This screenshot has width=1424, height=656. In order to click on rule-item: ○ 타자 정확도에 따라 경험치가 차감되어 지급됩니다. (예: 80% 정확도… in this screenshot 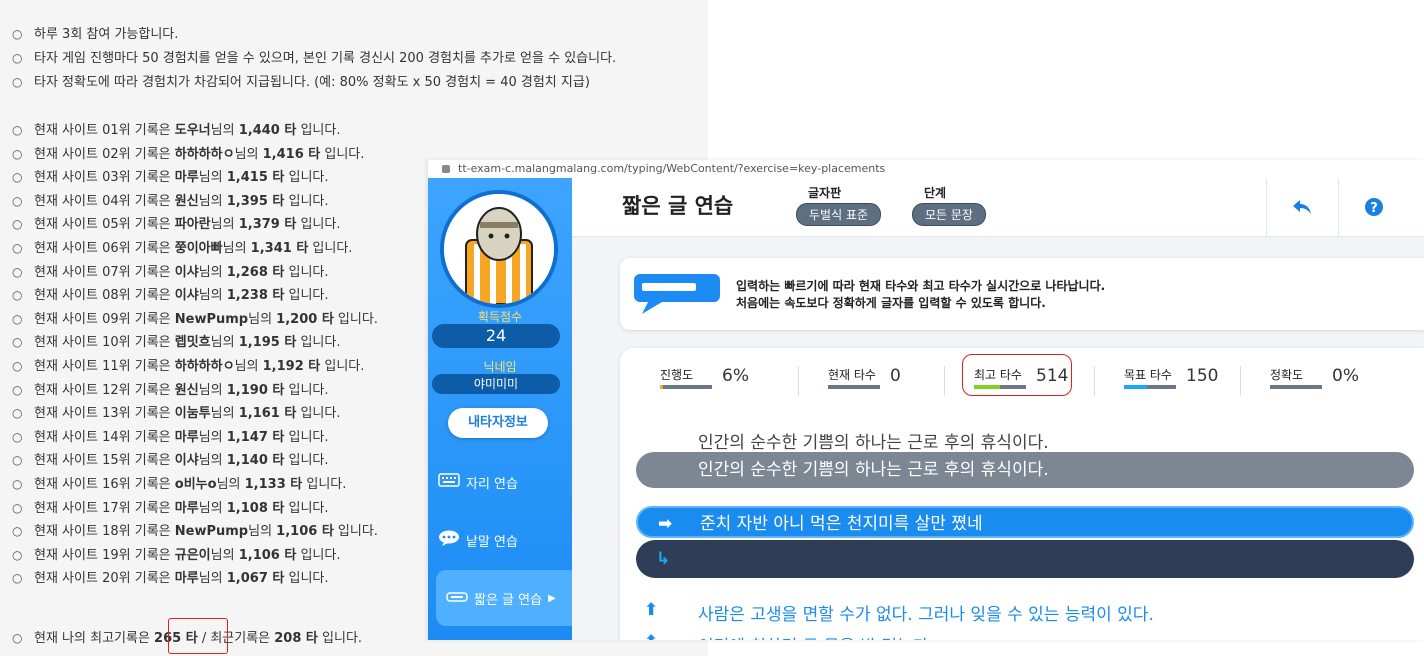, I will do `click(301, 82)`.